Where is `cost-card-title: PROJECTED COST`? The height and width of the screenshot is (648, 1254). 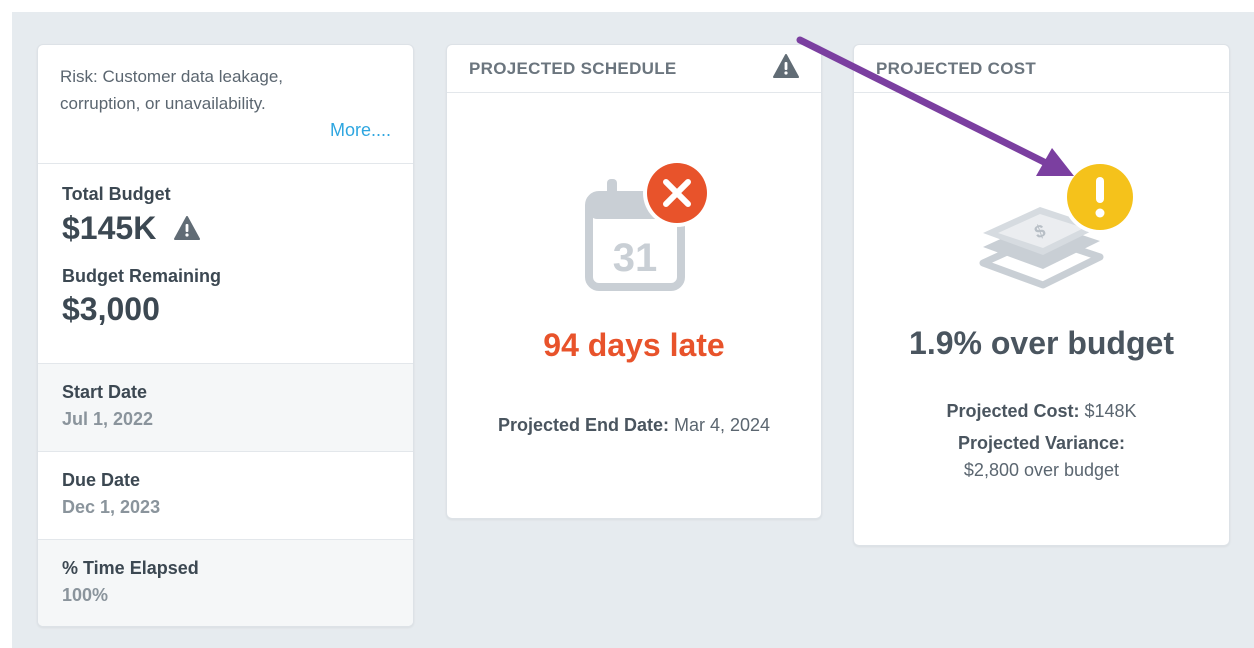
cost-card-title: PROJECTED COST is located at coordinates (956, 68).